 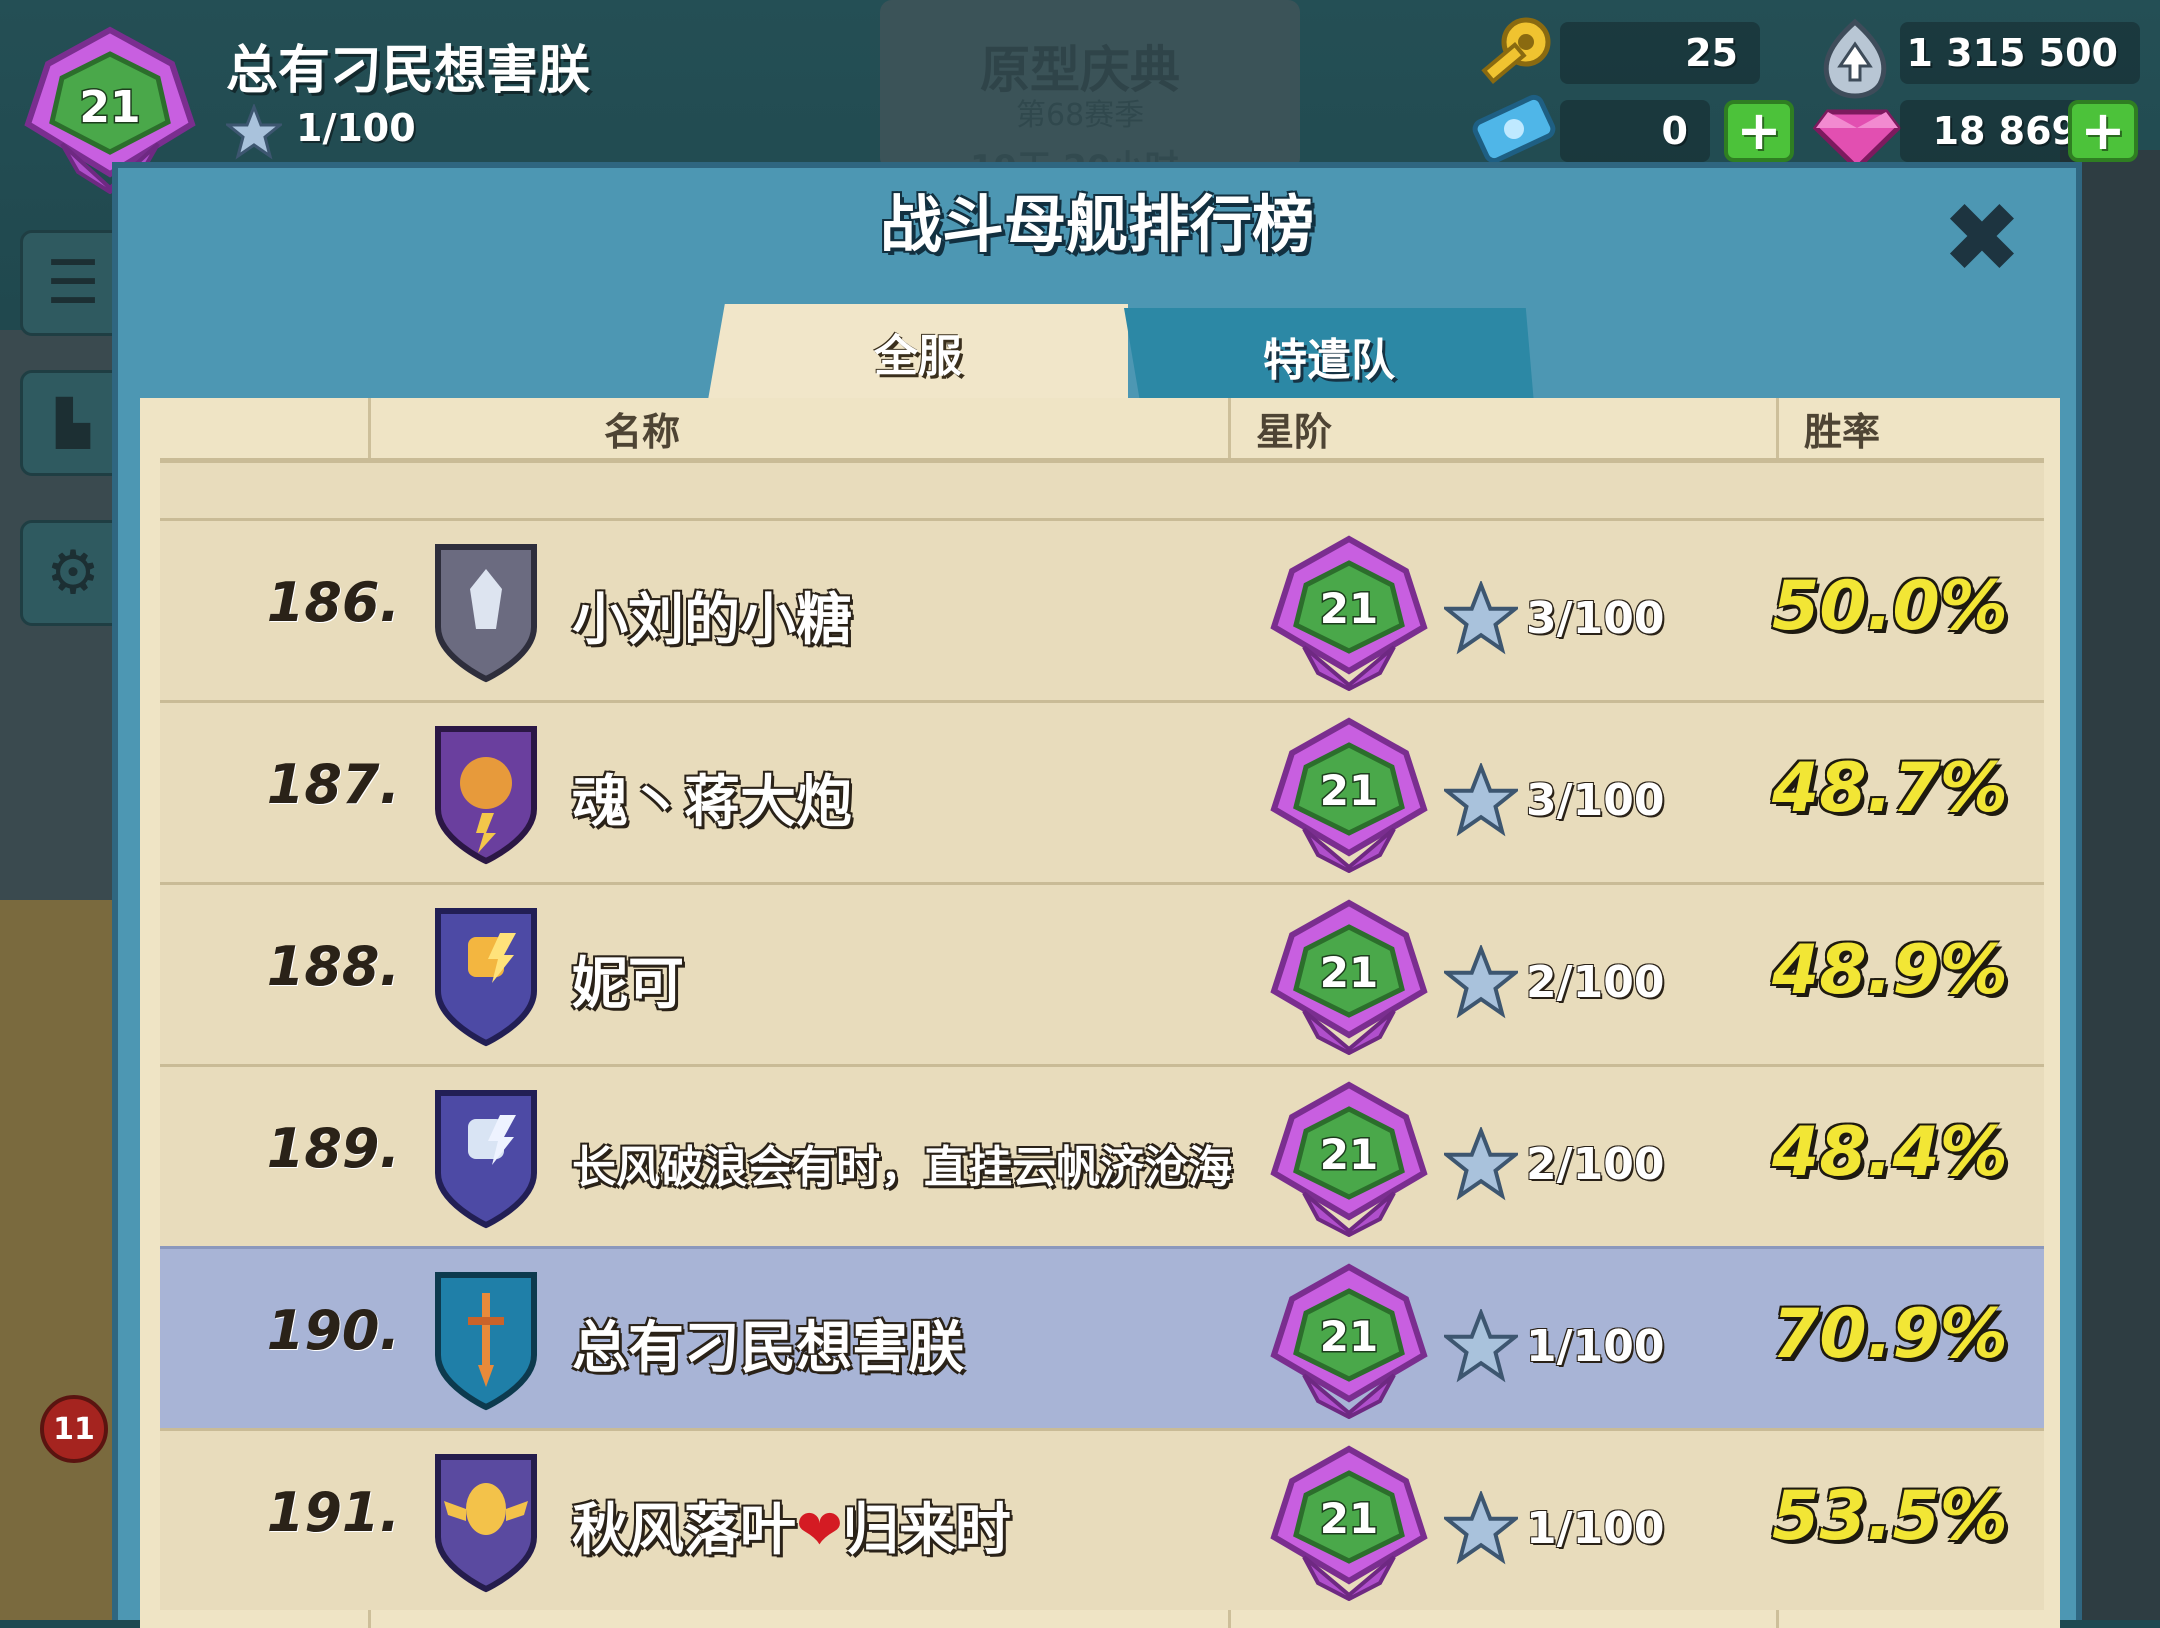 What do you see at coordinates (1516, 51) in the screenshot?
I see `key-icon` at bounding box center [1516, 51].